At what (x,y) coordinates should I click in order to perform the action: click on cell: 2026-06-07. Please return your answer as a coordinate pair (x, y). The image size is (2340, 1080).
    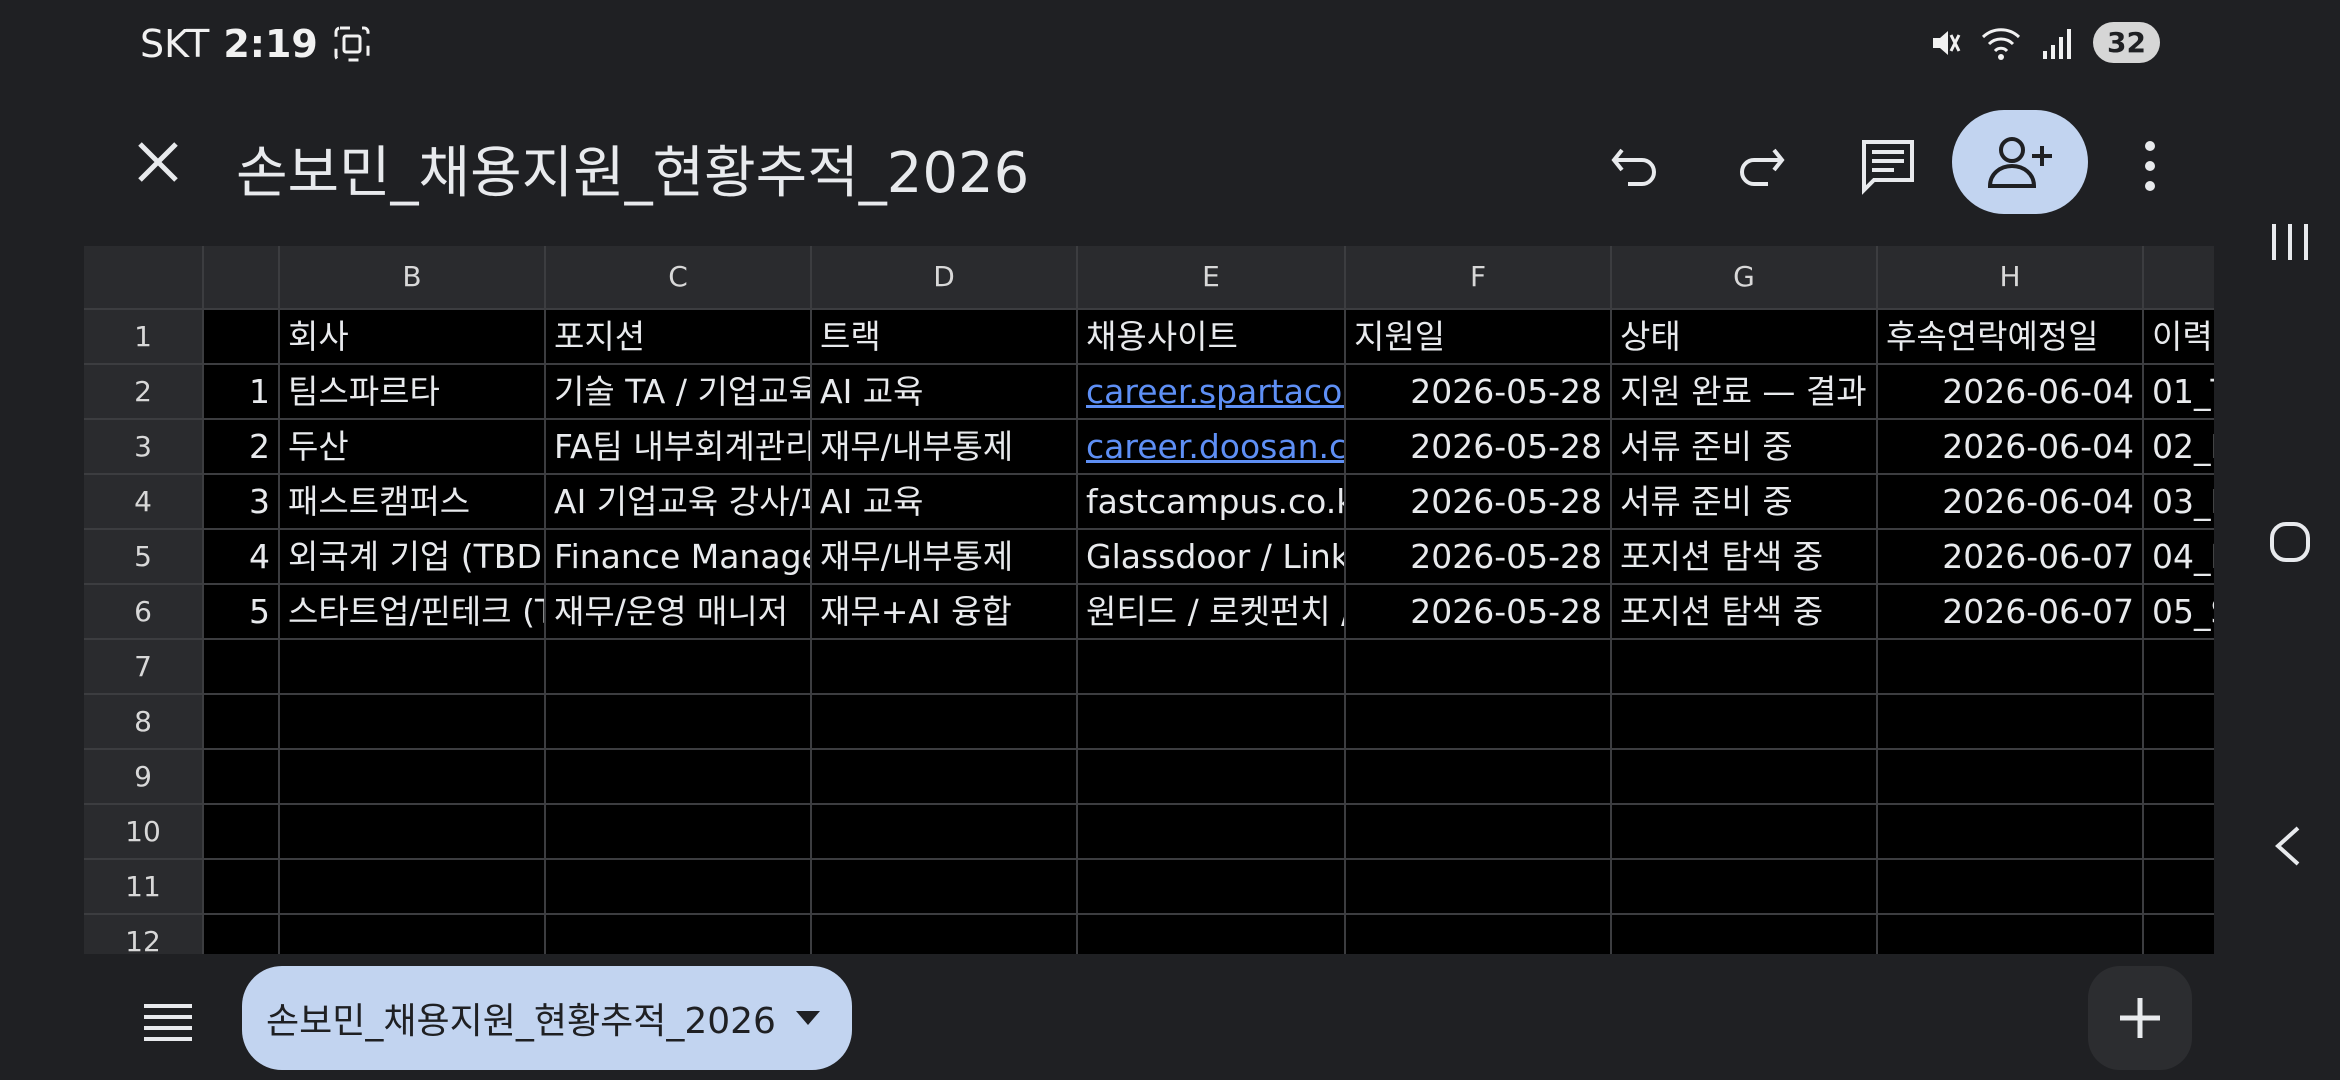
    Looking at the image, I should click on (2011, 612).